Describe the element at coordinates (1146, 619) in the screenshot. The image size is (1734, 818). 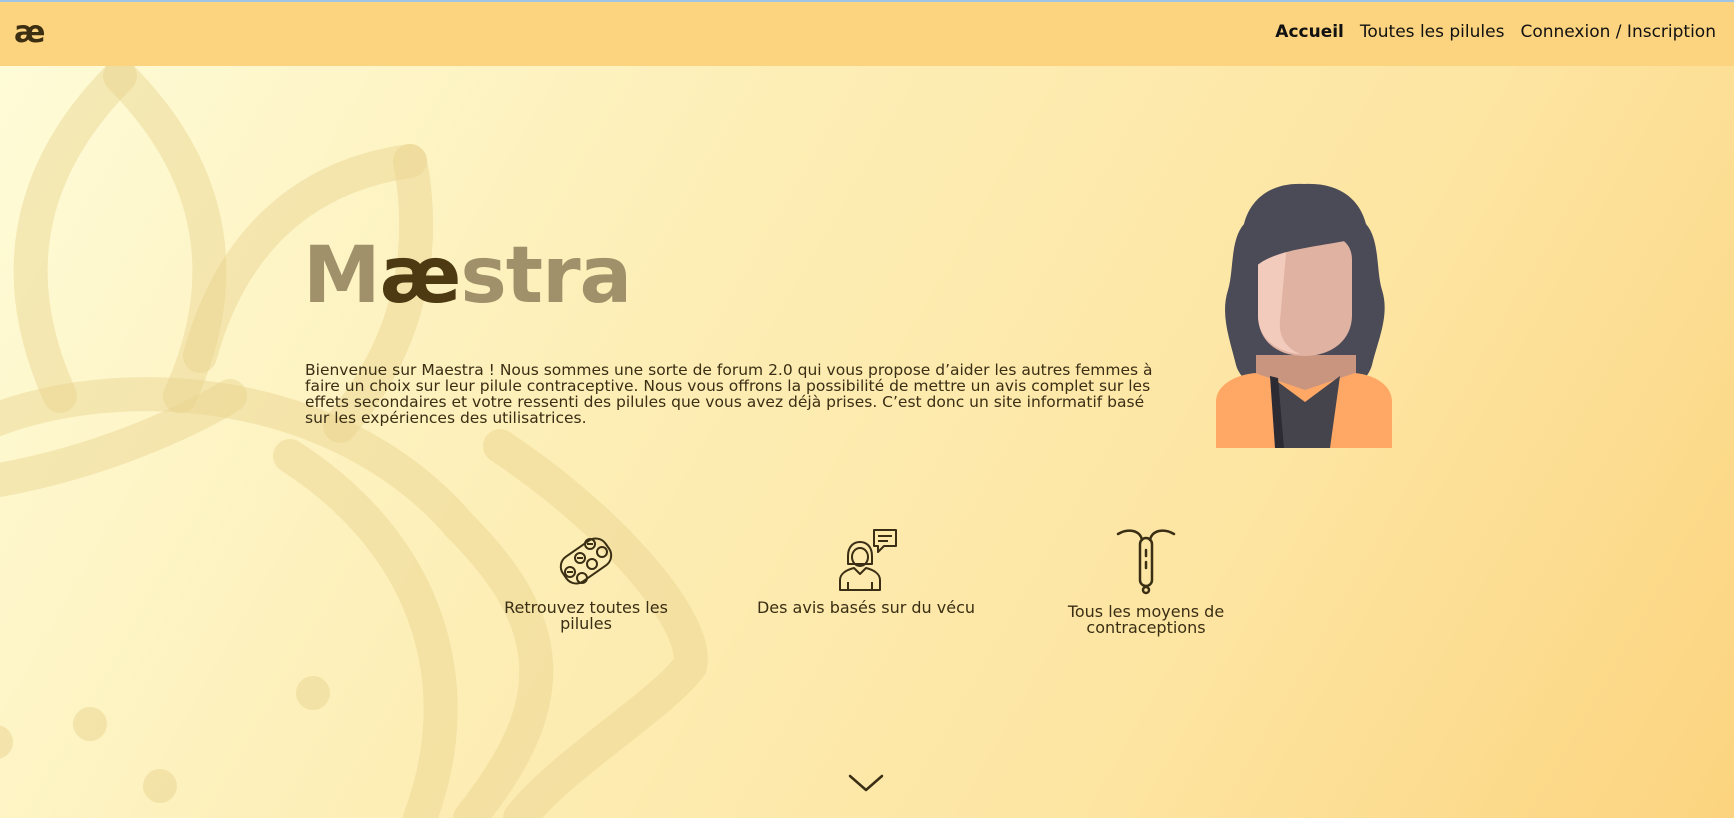
I see `feature-contraceptions-label: Tous les moyens de contraceptions` at that location.